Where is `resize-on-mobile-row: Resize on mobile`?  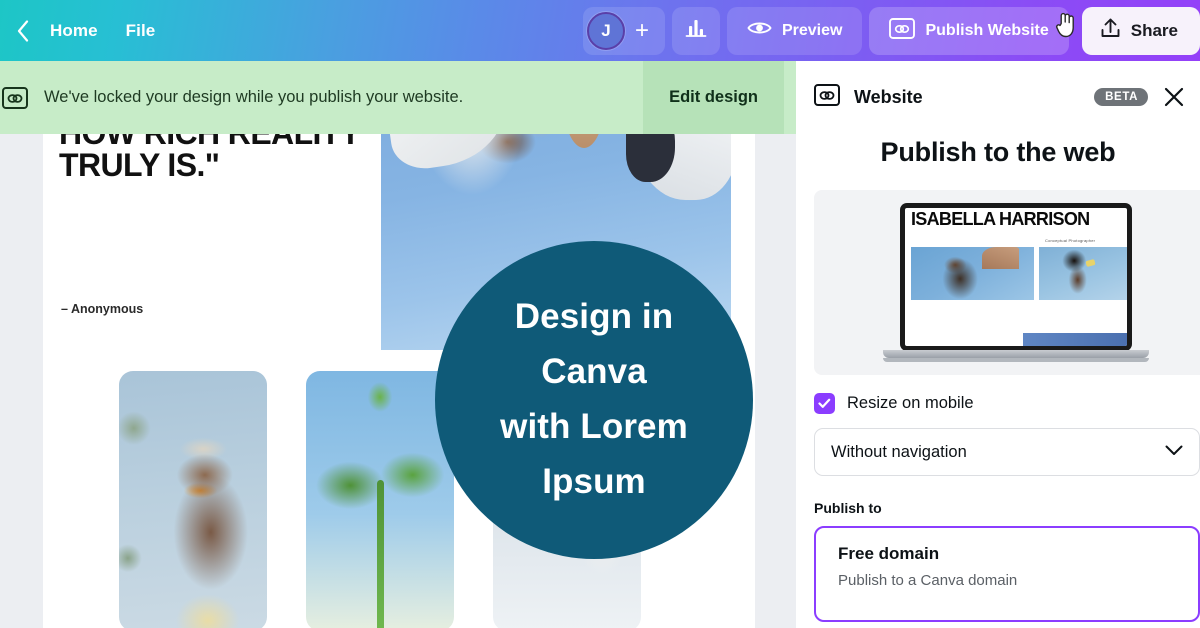
resize-on-mobile-row: Resize on mobile is located at coordinates (1007, 403).